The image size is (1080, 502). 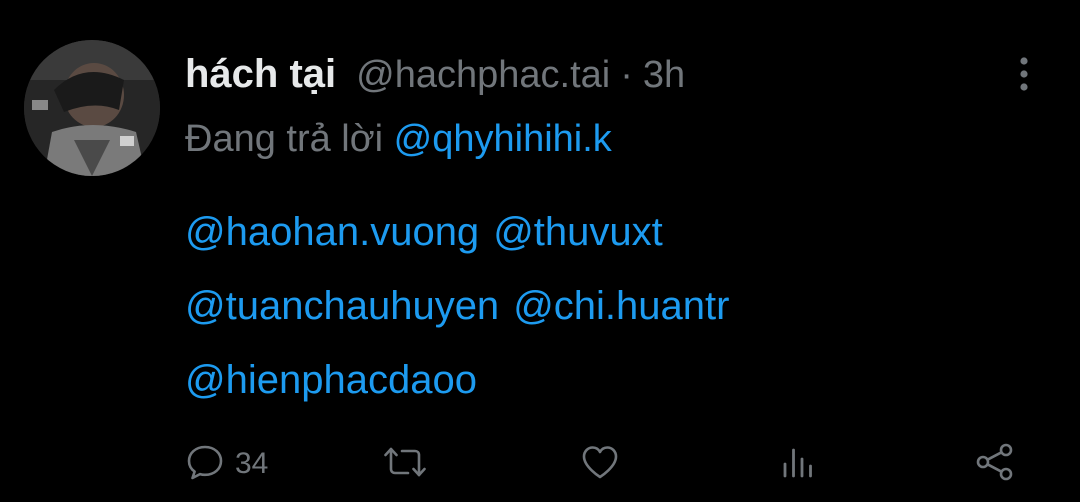 I want to click on share-icon, so click(x=995, y=464).